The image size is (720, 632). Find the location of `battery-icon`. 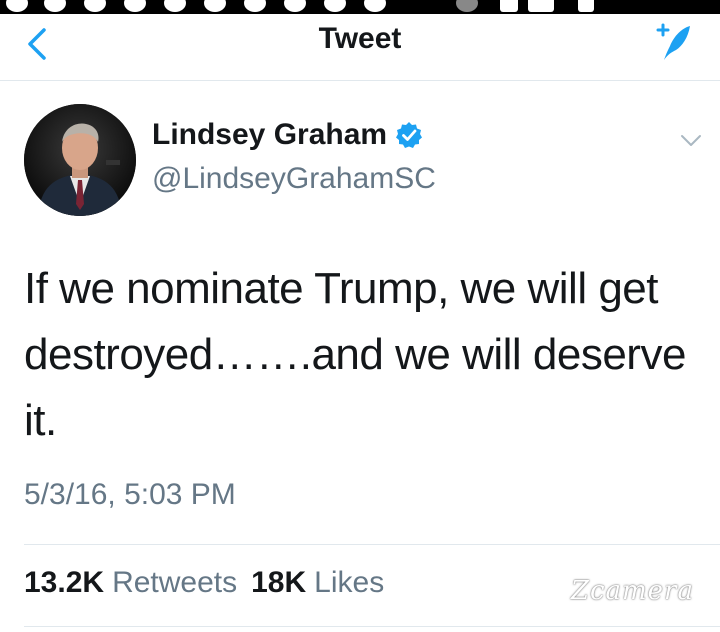

battery-icon is located at coordinates (586, 6).